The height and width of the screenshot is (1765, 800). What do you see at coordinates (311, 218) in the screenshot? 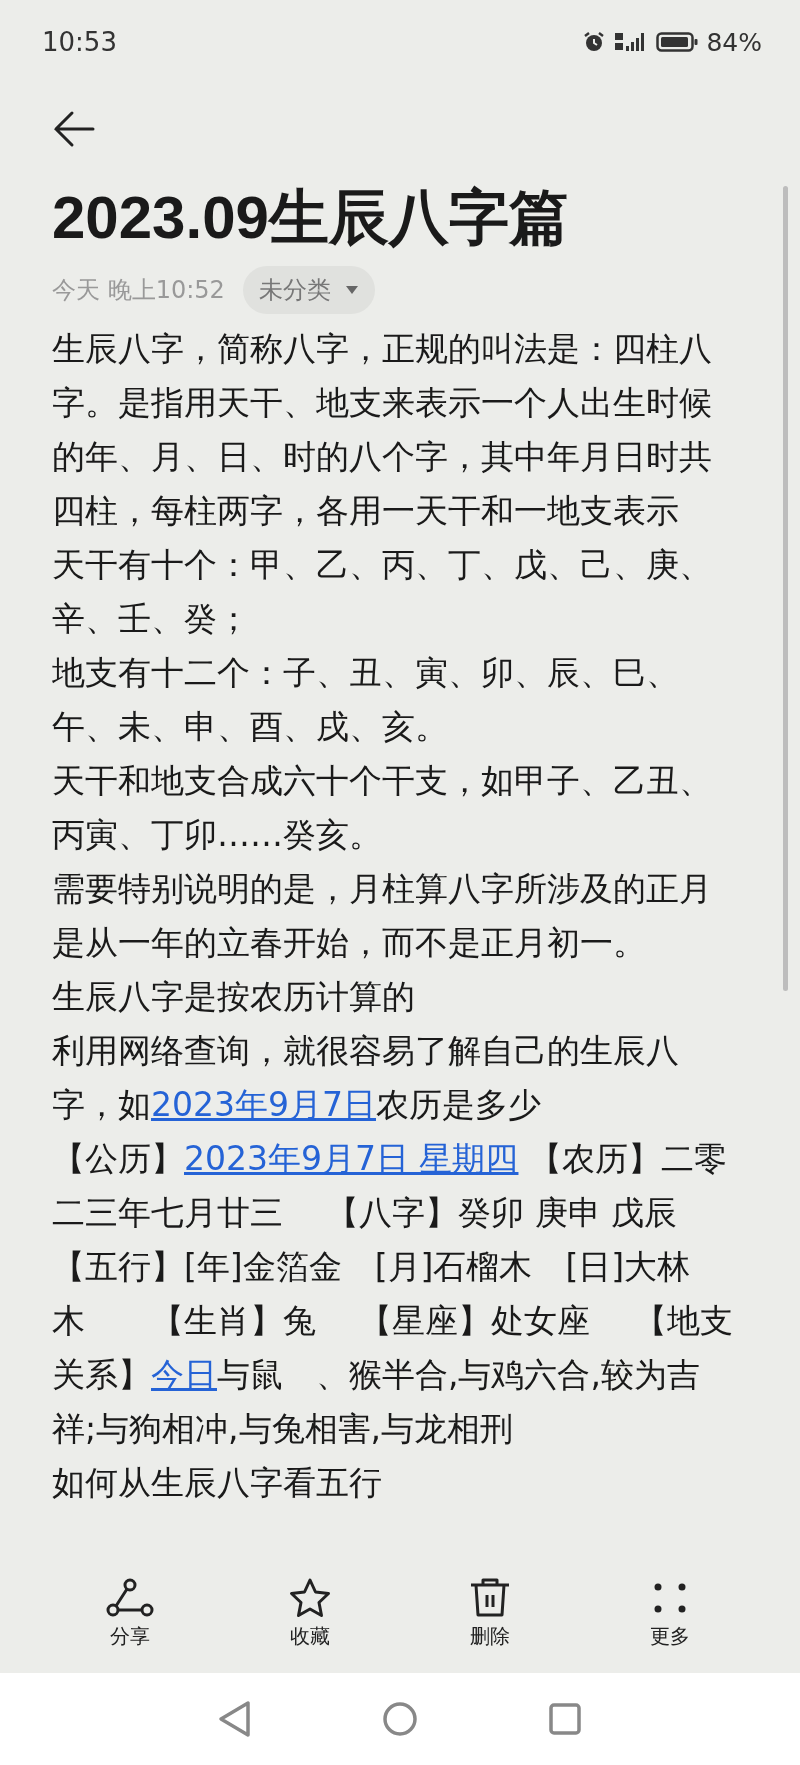
I see `note-title: 2023.09生辰八字篇` at bounding box center [311, 218].